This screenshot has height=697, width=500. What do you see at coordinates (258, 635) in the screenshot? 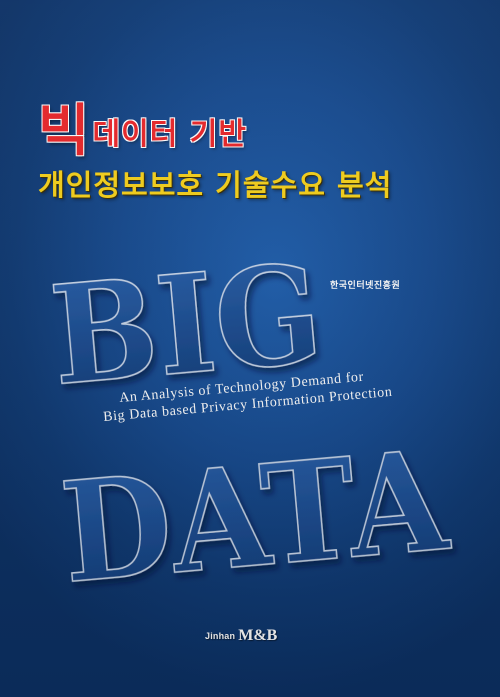
I see `publisher-name-large: M&B` at bounding box center [258, 635].